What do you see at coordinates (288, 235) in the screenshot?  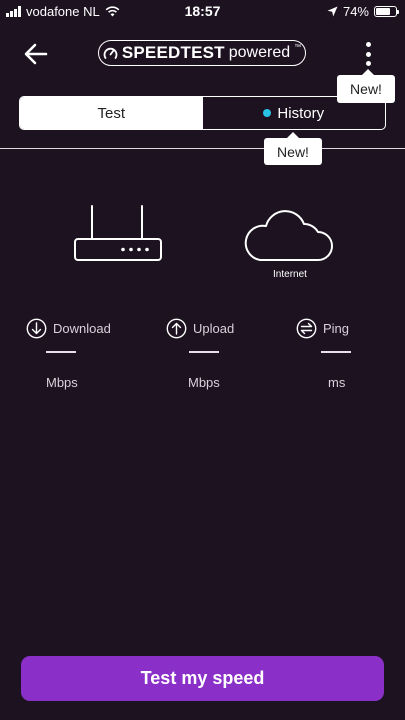 I see `cloud-icon` at bounding box center [288, 235].